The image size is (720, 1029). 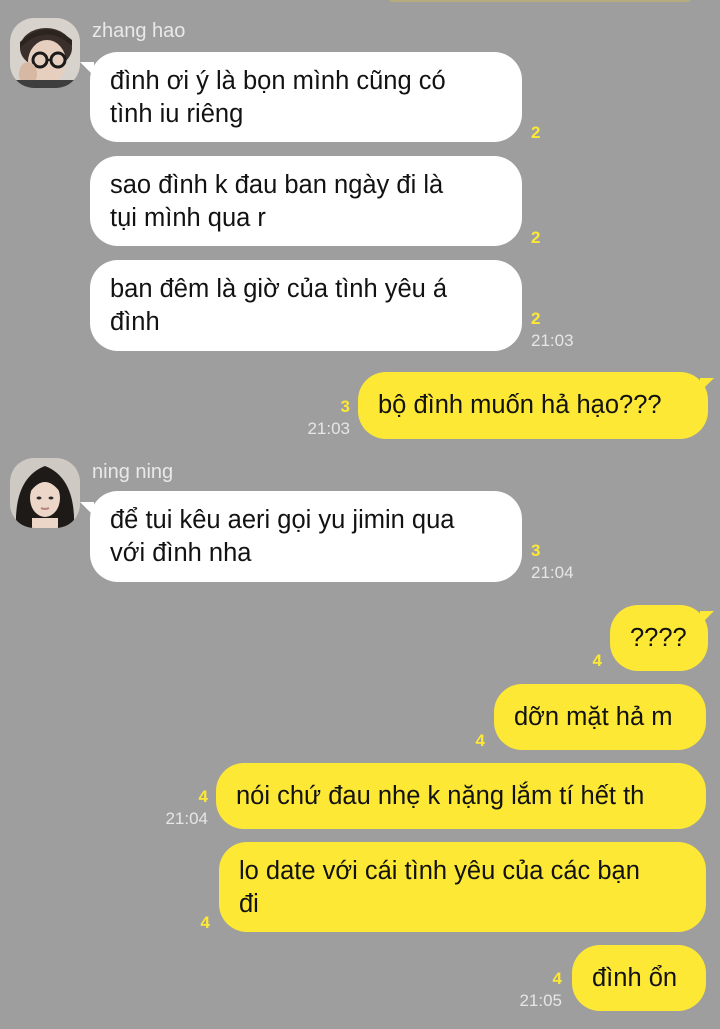 What do you see at coordinates (540, 1) in the screenshot?
I see `top-divider` at bounding box center [540, 1].